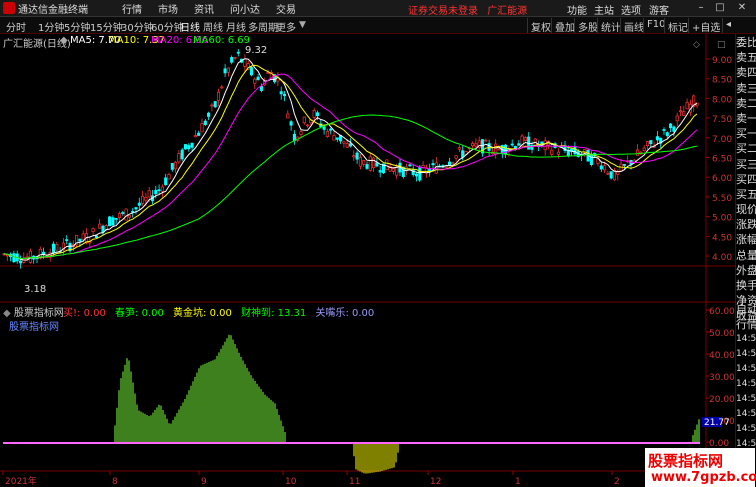 This screenshot has width=756, height=487. Describe the element at coordinates (204, 8) in the screenshot. I see `menu-news: 资讯` at that location.